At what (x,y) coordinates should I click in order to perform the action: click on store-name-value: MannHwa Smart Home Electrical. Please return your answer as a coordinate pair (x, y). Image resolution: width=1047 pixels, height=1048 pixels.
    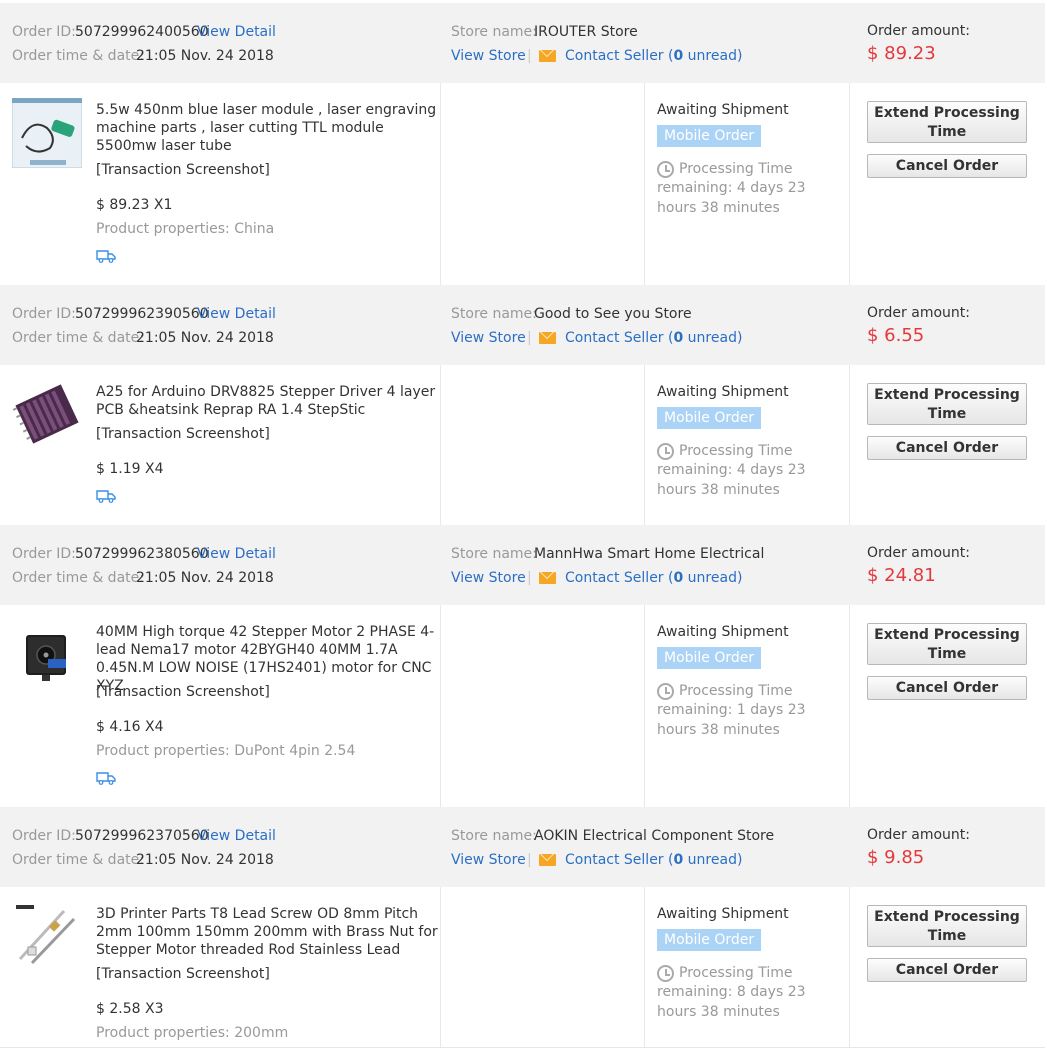
    Looking at the image, I should click on (649, 554).